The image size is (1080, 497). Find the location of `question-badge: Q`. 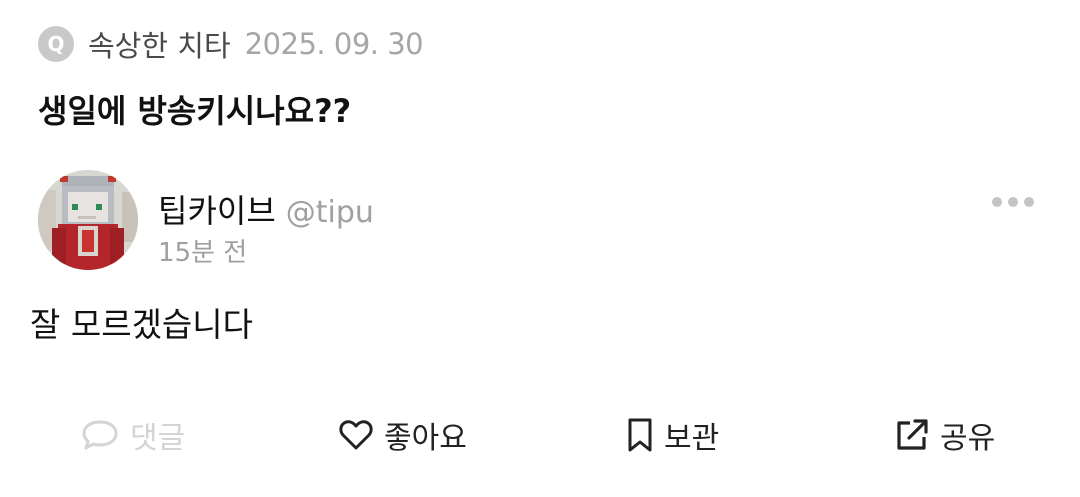

question-badge: Q is located at coordinates (56, 44).